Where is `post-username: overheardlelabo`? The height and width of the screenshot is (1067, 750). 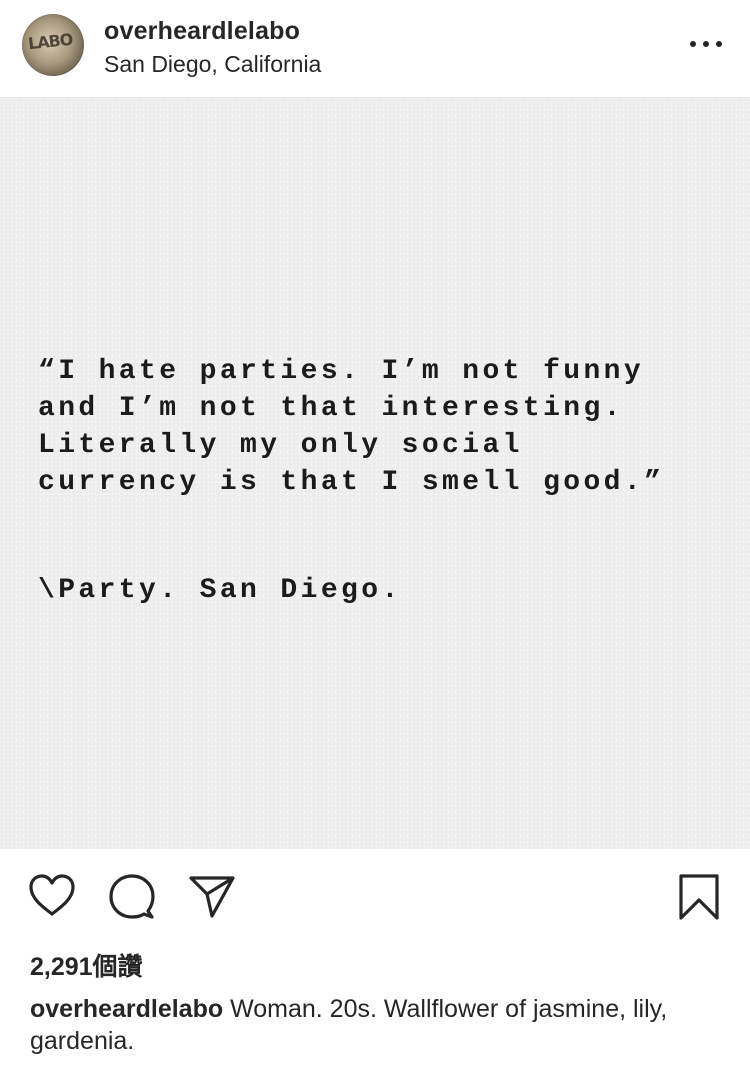 post-username: overheardlelabo is located at coordinates (202, 31).